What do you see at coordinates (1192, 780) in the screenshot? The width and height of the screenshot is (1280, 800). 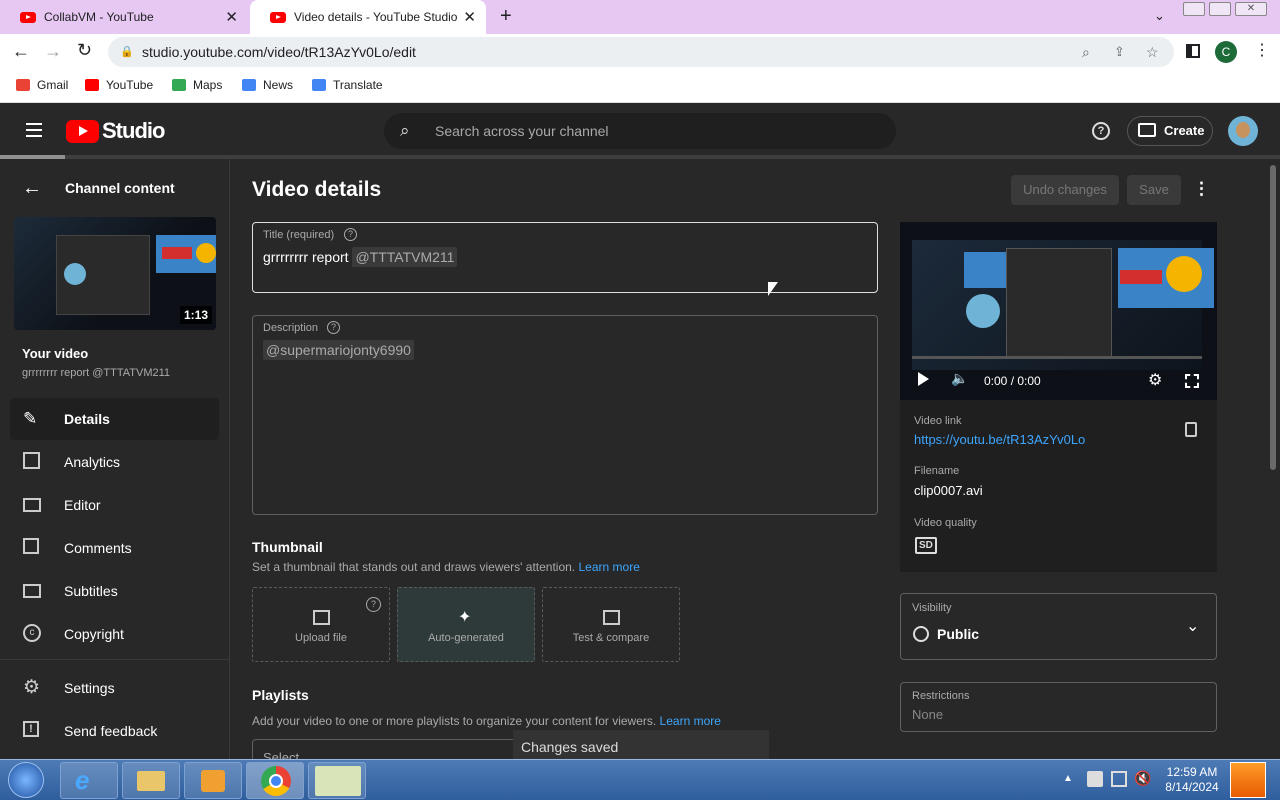 I see `system-clock: 12:59 AM 8/14/2024` at bounding box center [1192, 780].